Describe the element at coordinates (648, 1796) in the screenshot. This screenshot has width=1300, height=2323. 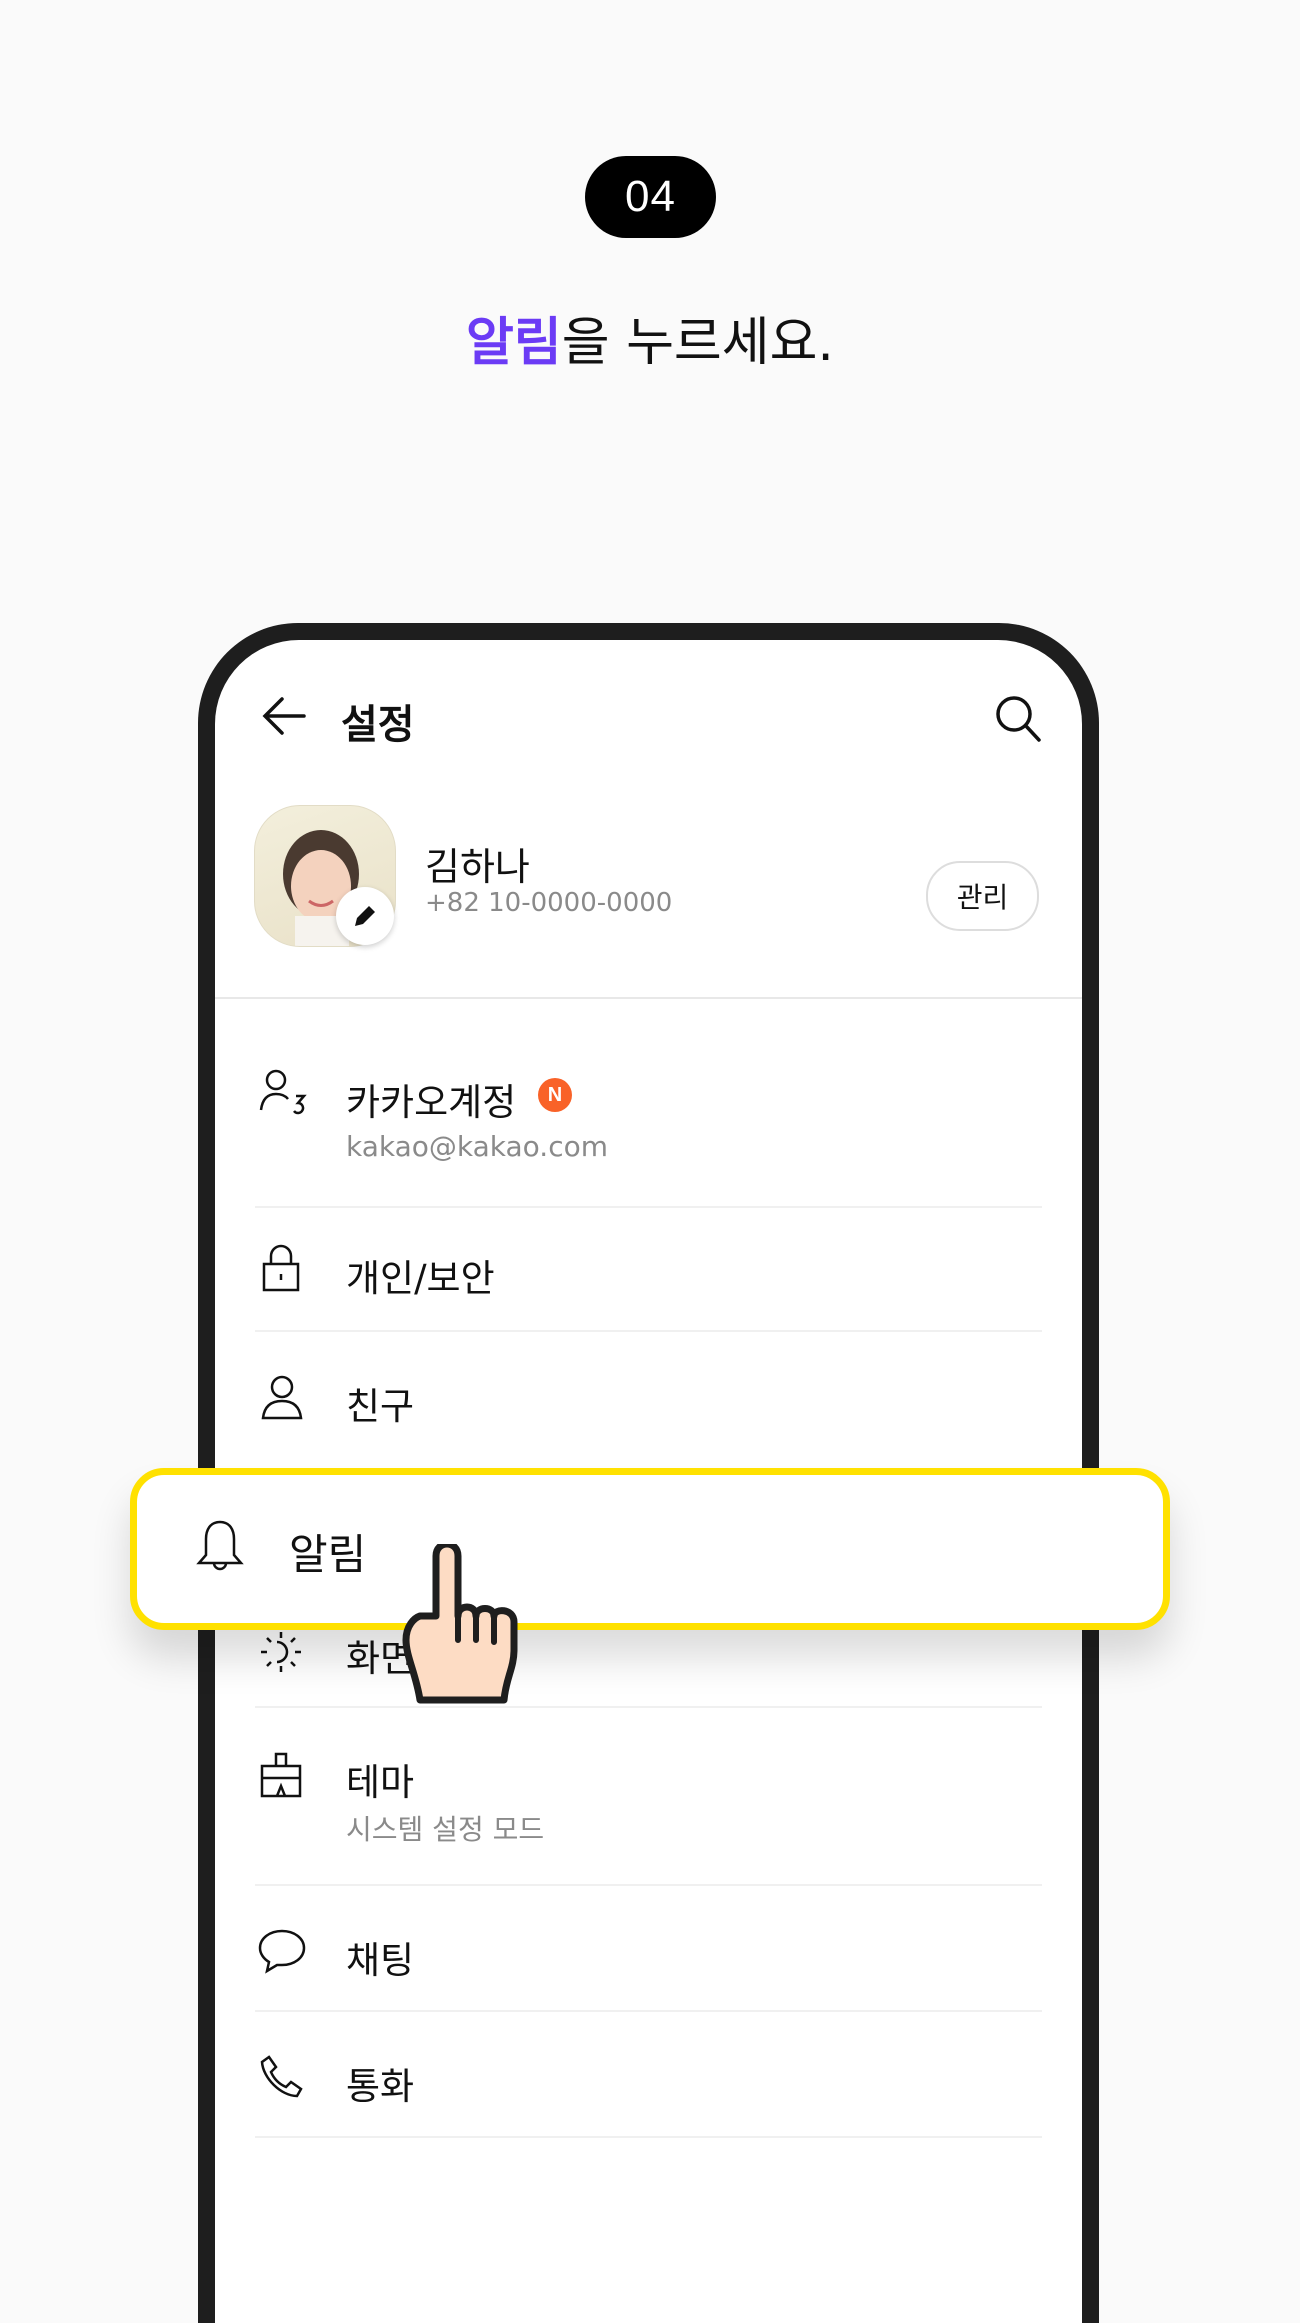
I see `menu-item-theme: 테마 시스템 설정 모드` at that location.